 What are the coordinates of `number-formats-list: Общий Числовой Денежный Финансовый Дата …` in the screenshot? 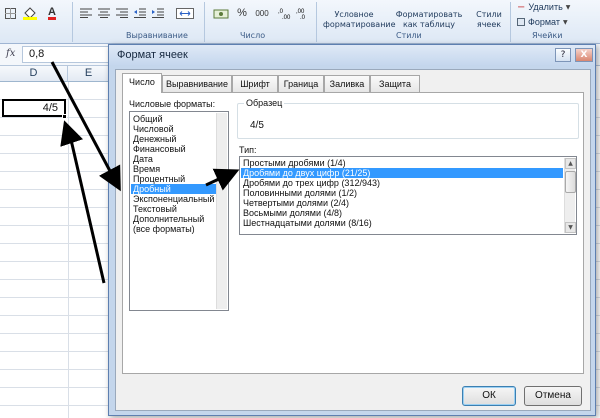 It's located at (179, 211).